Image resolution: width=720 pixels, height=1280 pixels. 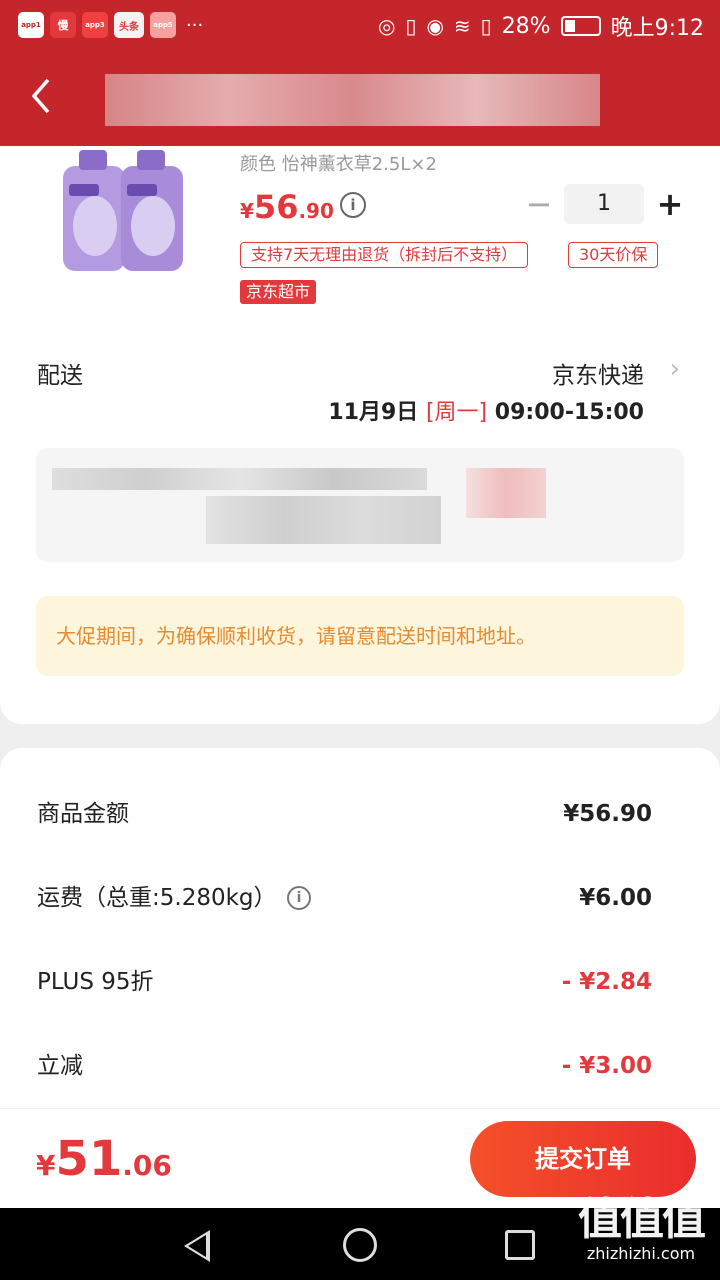 I want to click on summary-row-instant: 立减 - ¥3.00, so click(x=360, y=1066).